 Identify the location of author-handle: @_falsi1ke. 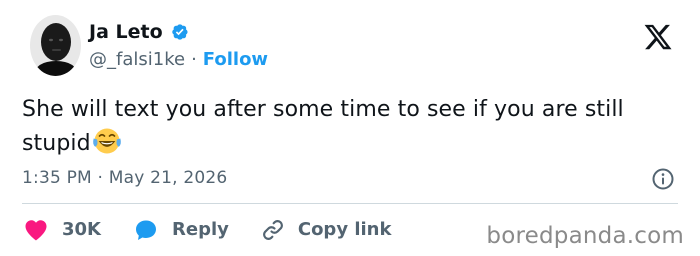
(137, 60).